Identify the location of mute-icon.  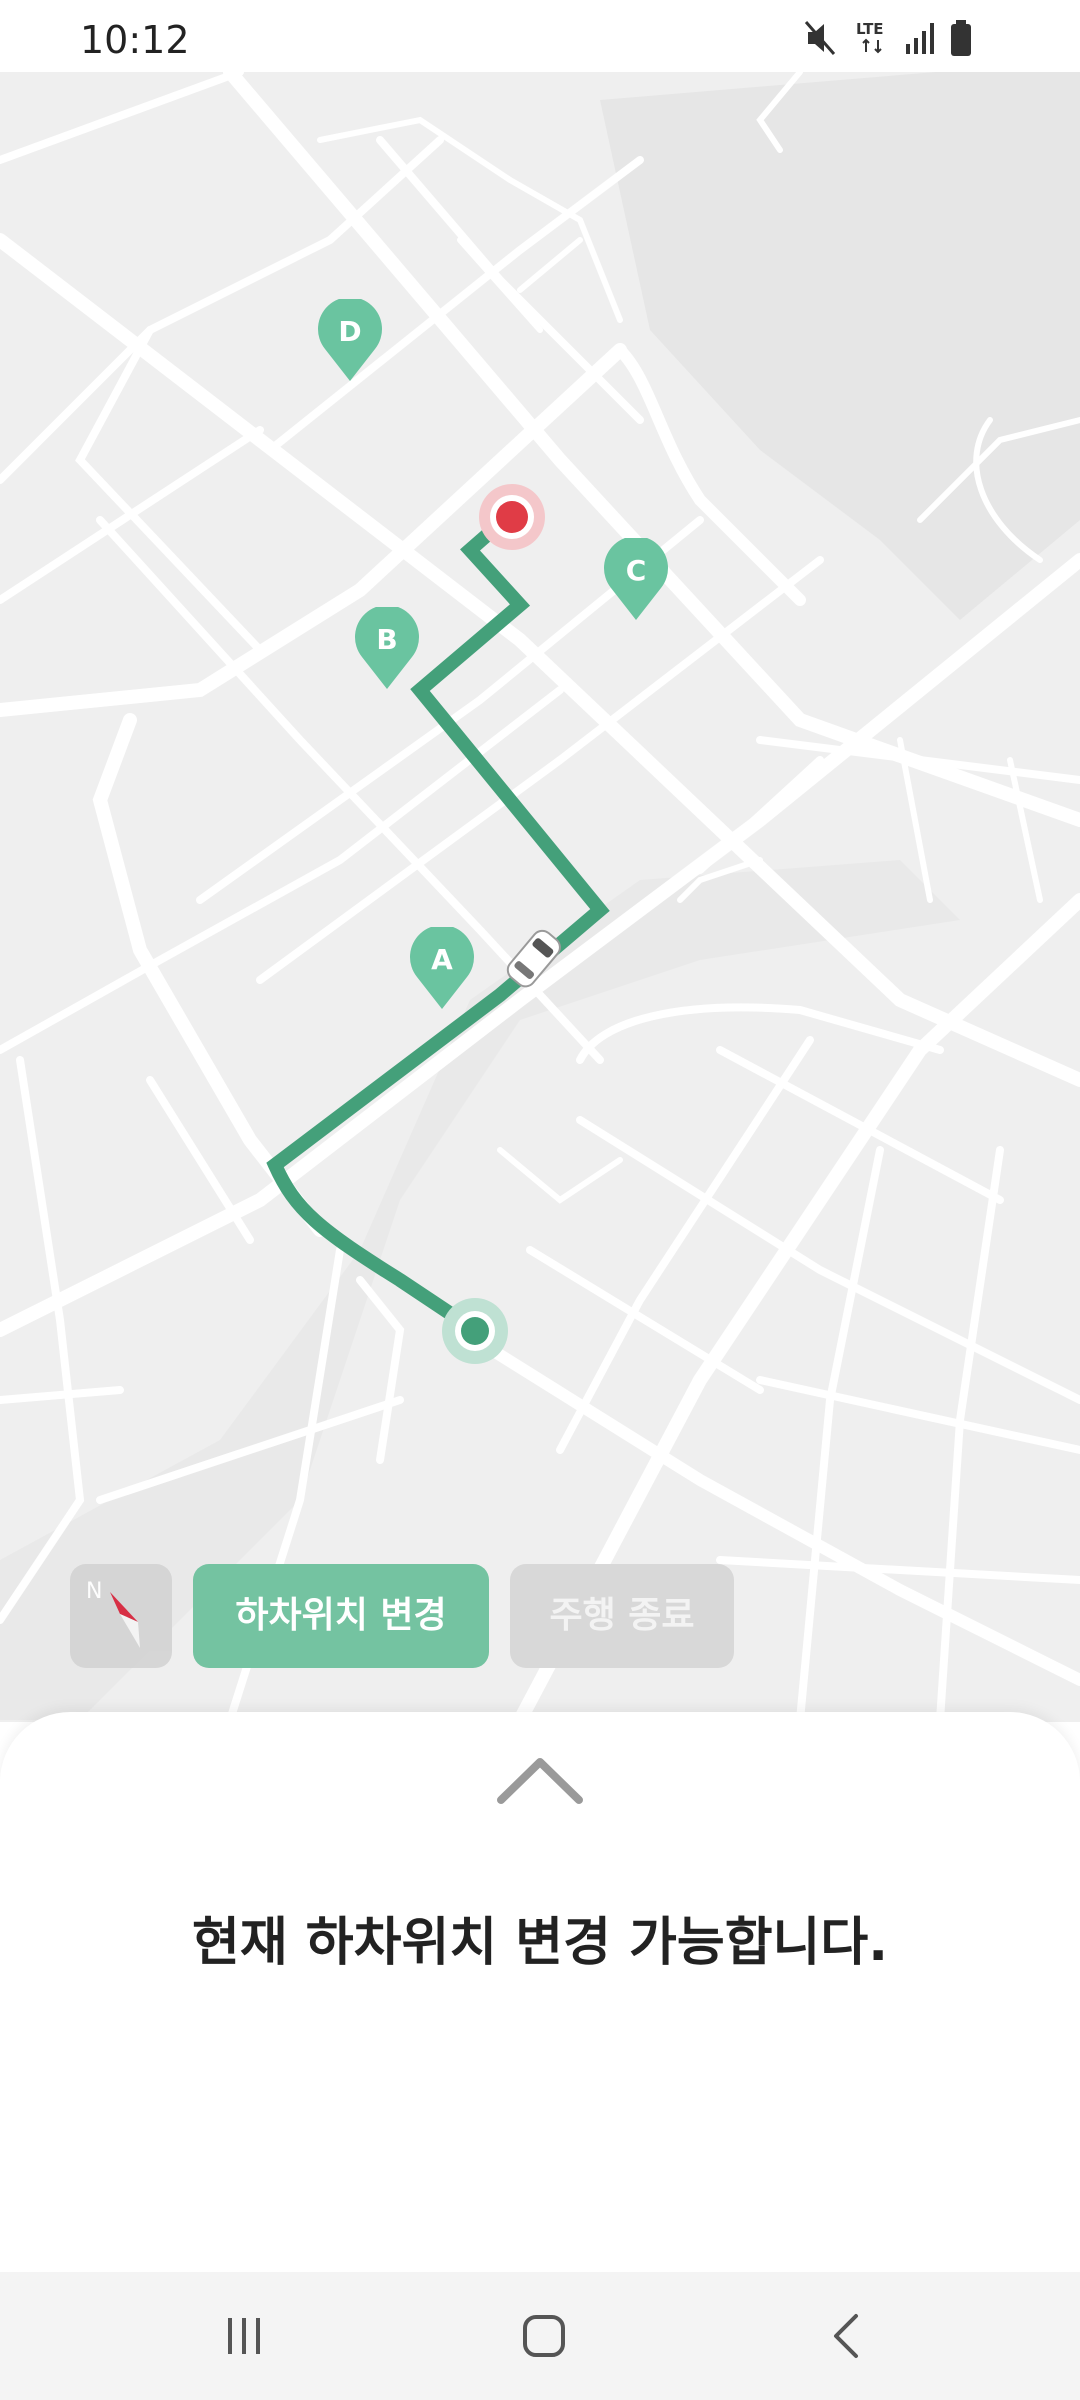
(820, 38).